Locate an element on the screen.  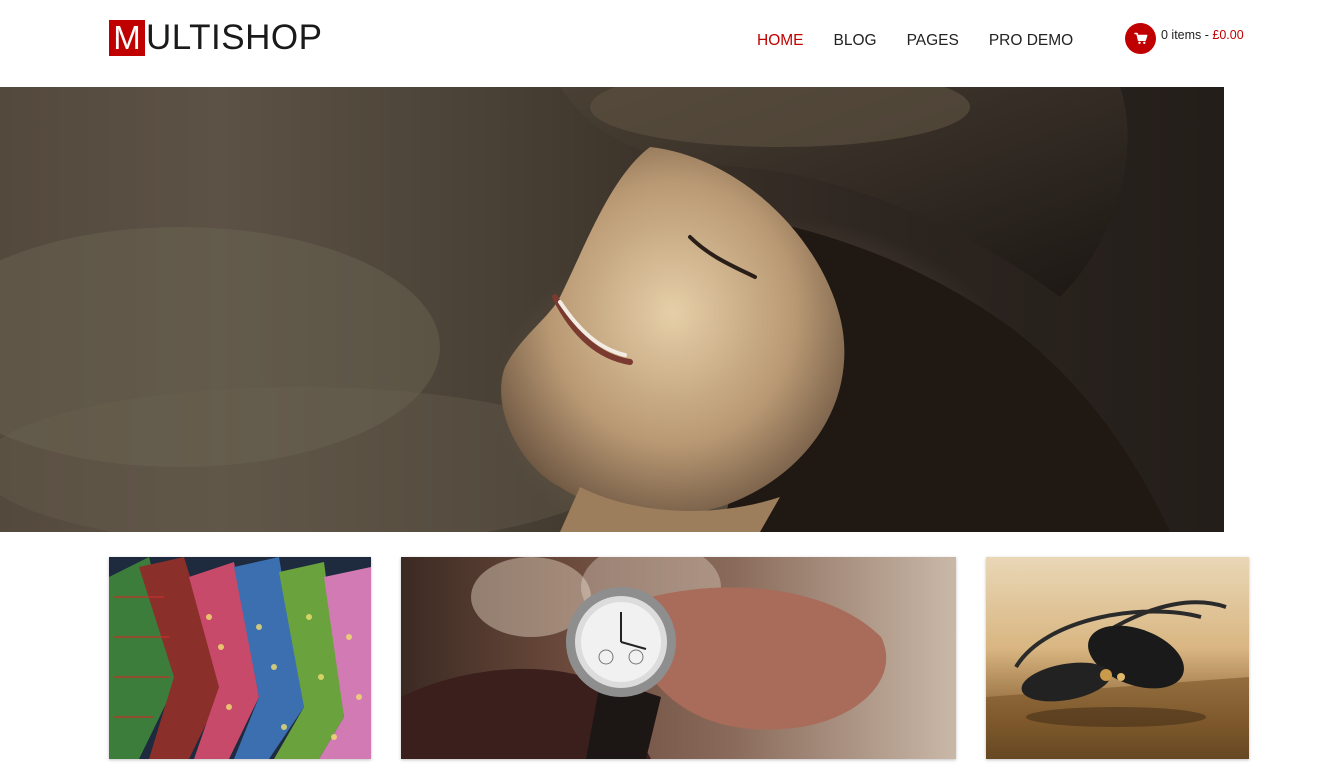
ties-image is located at coordinates (240, 658).